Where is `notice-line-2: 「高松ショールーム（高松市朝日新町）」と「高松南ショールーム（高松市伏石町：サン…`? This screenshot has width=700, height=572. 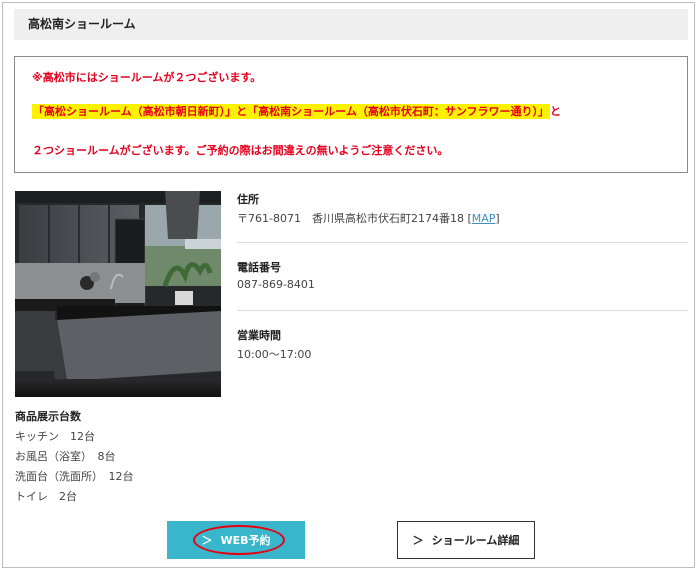 notice-line-2: 「高松ショールーム（高松市朝日新町）」と「高松南ショールーム（高松市伏石町：サン… is located at coordinates (296, 111).